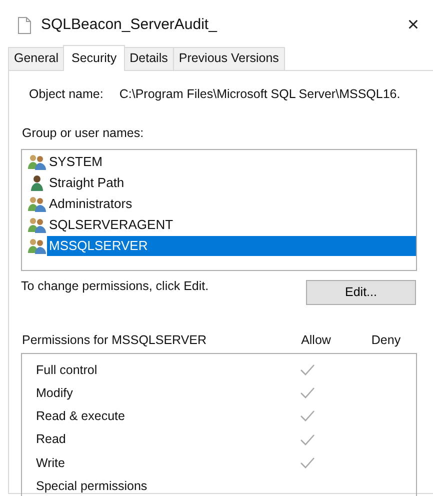 This screenshot has height=496, width=433. What do you see at coordinates (67, 370) in the screenshot?
I see `permission-name: Full control` at bounding box center [67, 370].